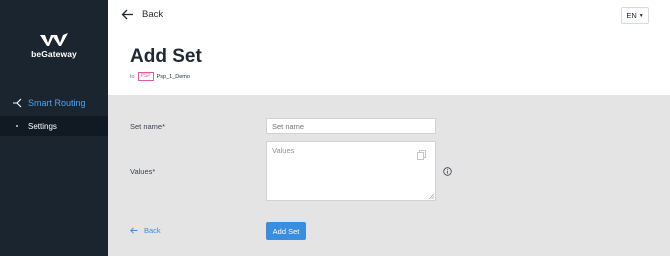 Image resolution: width=670 pixels, height=256 pixels. I want to click on sidebar-item-settings: Settings, so click(54, 126).